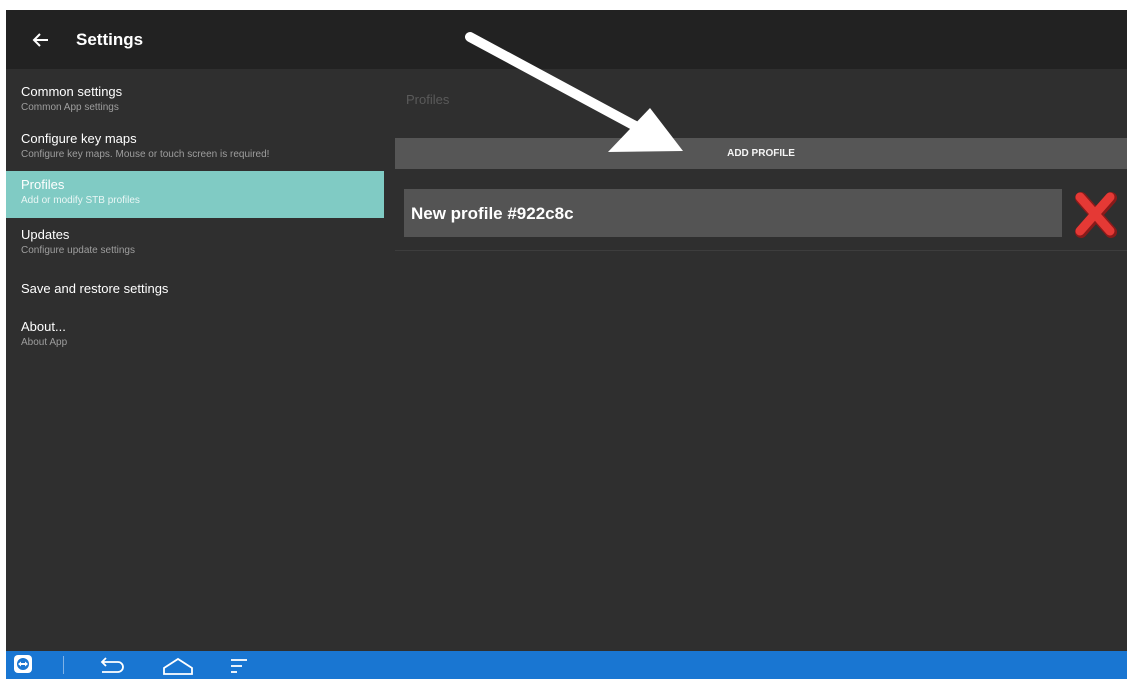  Describe the element at coordinates (195, 245) in the screenshot. I see `sidebar-item-updates: Updates Configure update settings` at that location.